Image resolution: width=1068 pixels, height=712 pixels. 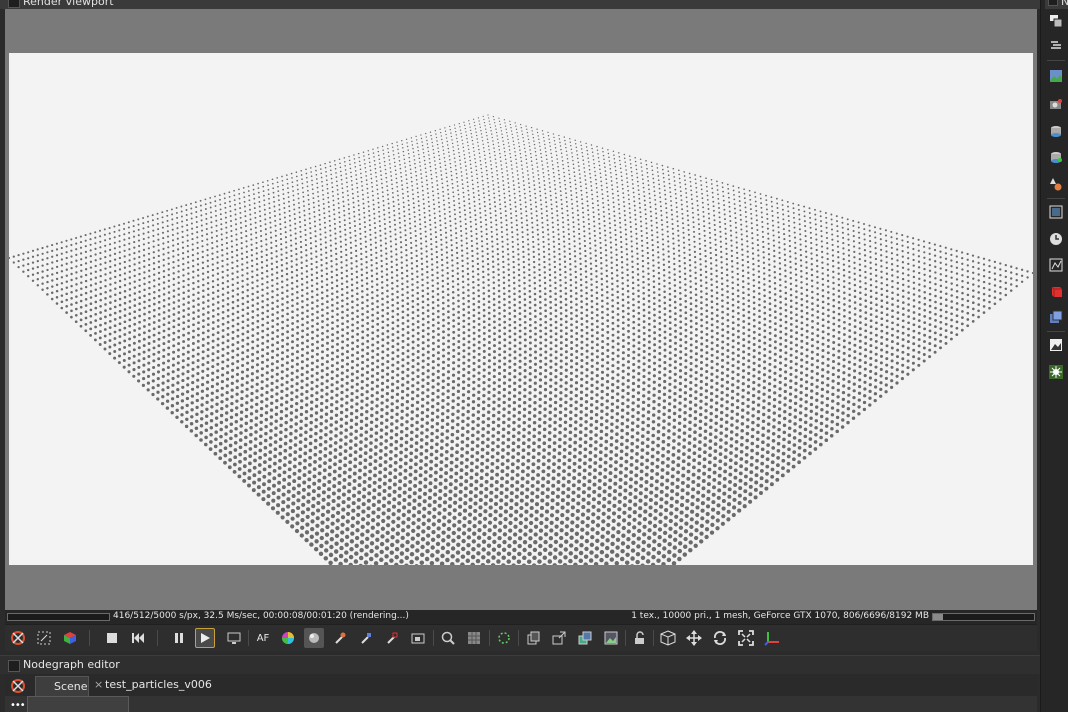 What do you see at coordinates (14, 4) in the screenshot?
I see `panel-toggle-checkbox` at bounding box center [14, 4].